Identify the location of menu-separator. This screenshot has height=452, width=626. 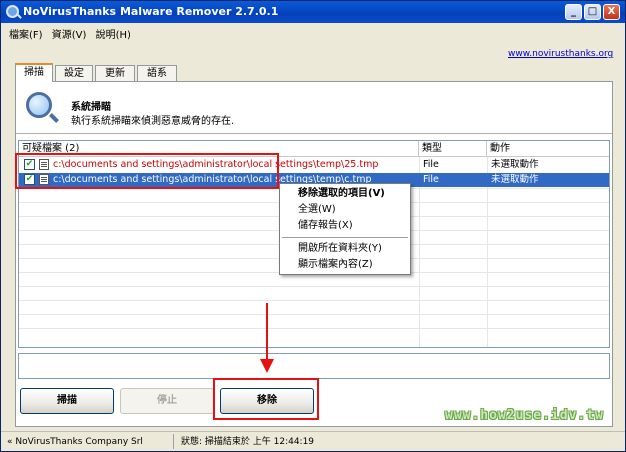
(345, 237).